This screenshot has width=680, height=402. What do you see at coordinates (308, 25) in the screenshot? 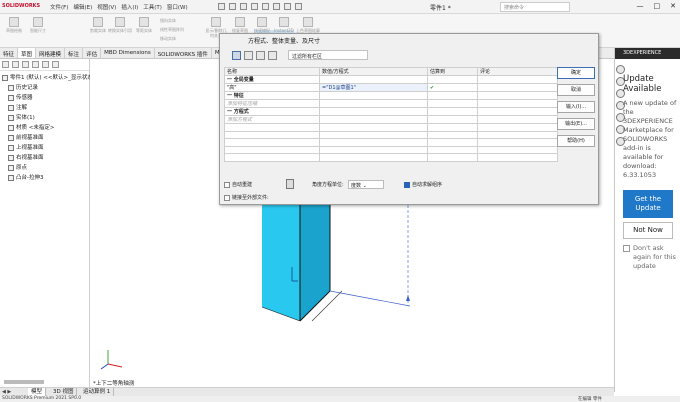
I see `shaded-sketch-button: 上色草图轮廓` at bounding box center [308, 25].